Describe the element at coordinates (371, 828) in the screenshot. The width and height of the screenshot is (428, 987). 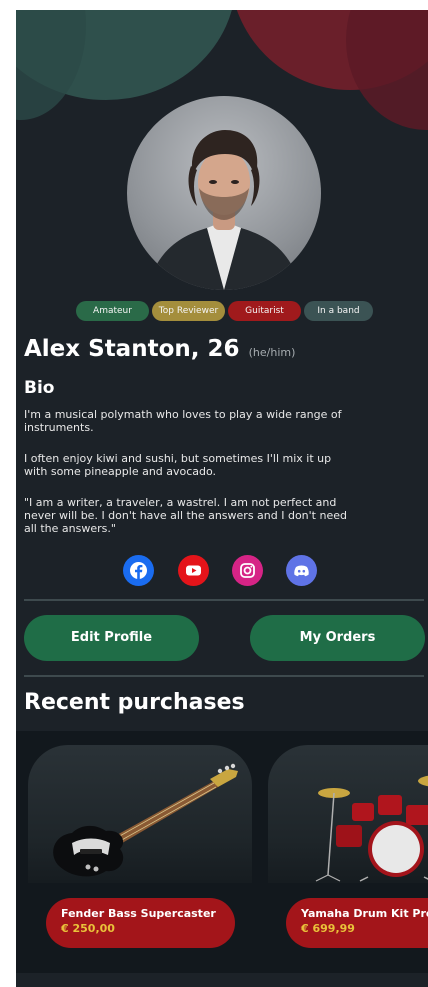
I see `drum-kit-image` at that location.